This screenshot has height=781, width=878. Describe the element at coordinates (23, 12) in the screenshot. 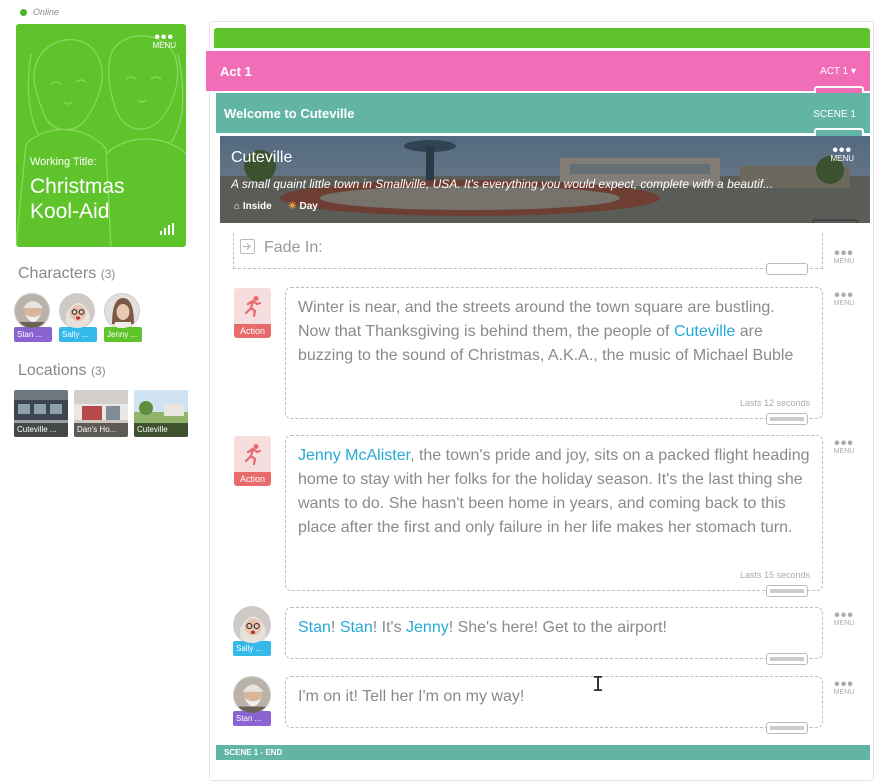

I see `online-dot-icon` at that location.